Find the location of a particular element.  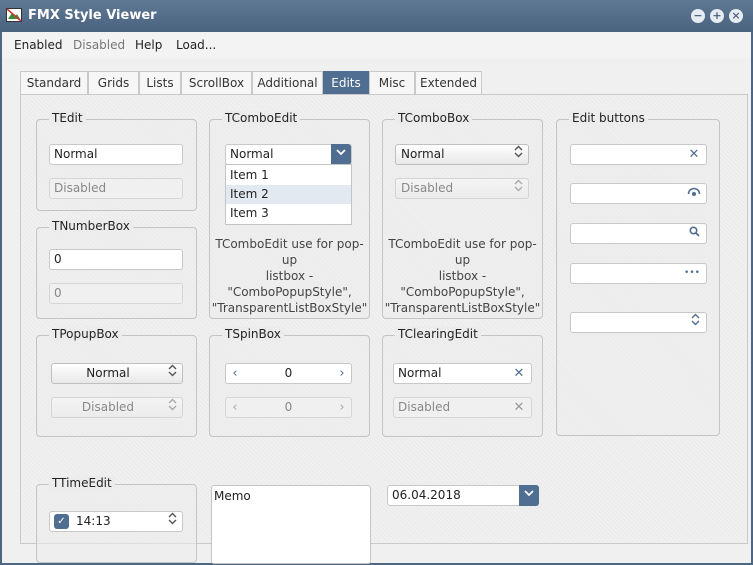

combobox-disabled: Disabled is located at coordinates (462, 188).